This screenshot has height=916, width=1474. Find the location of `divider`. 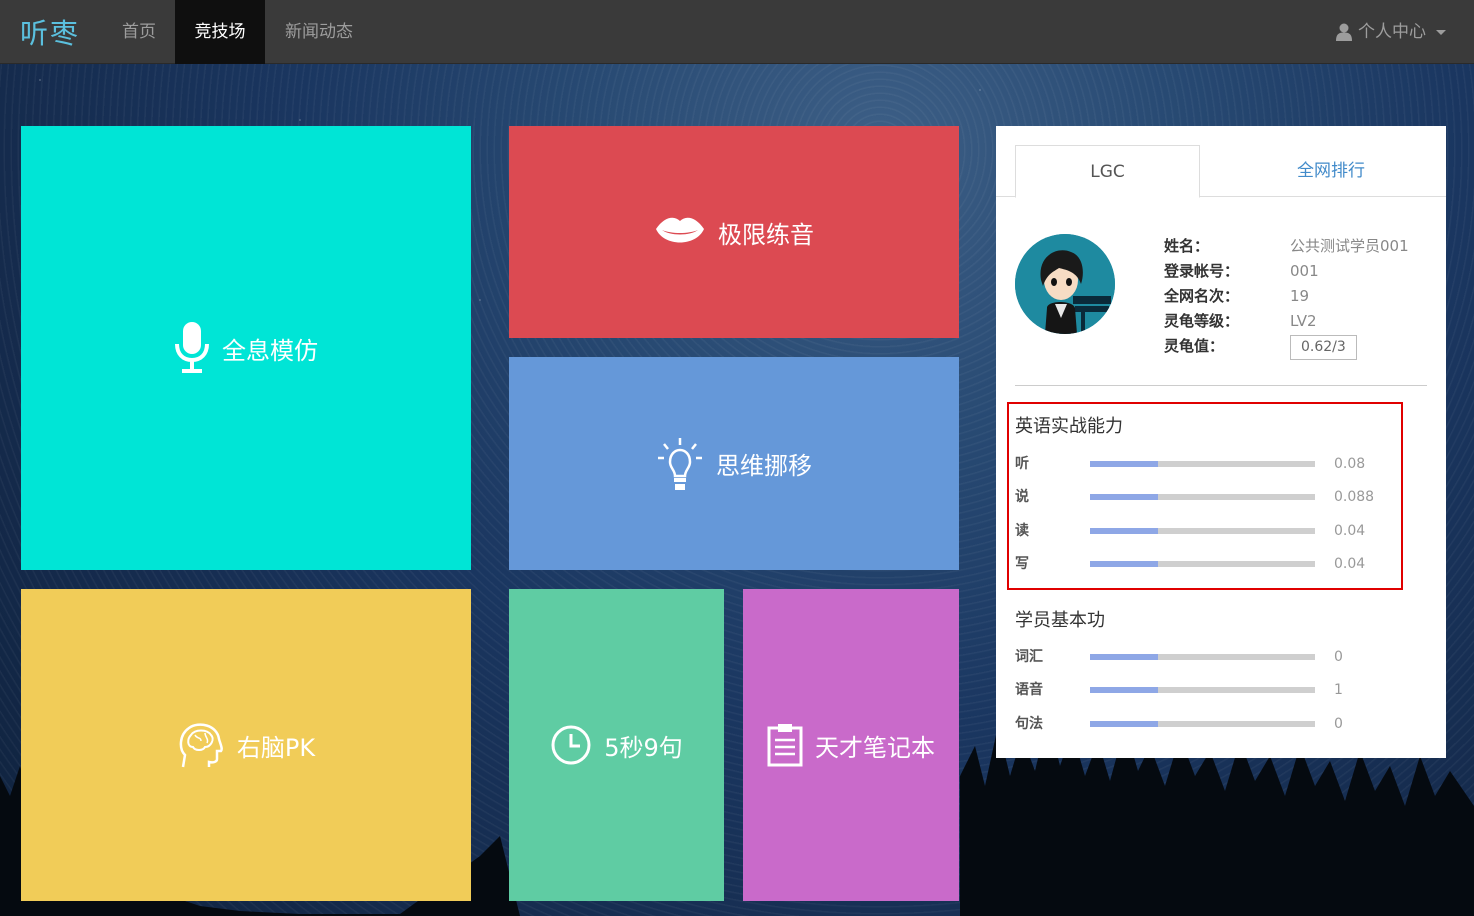

divider is located at coordinates (1221, 385).